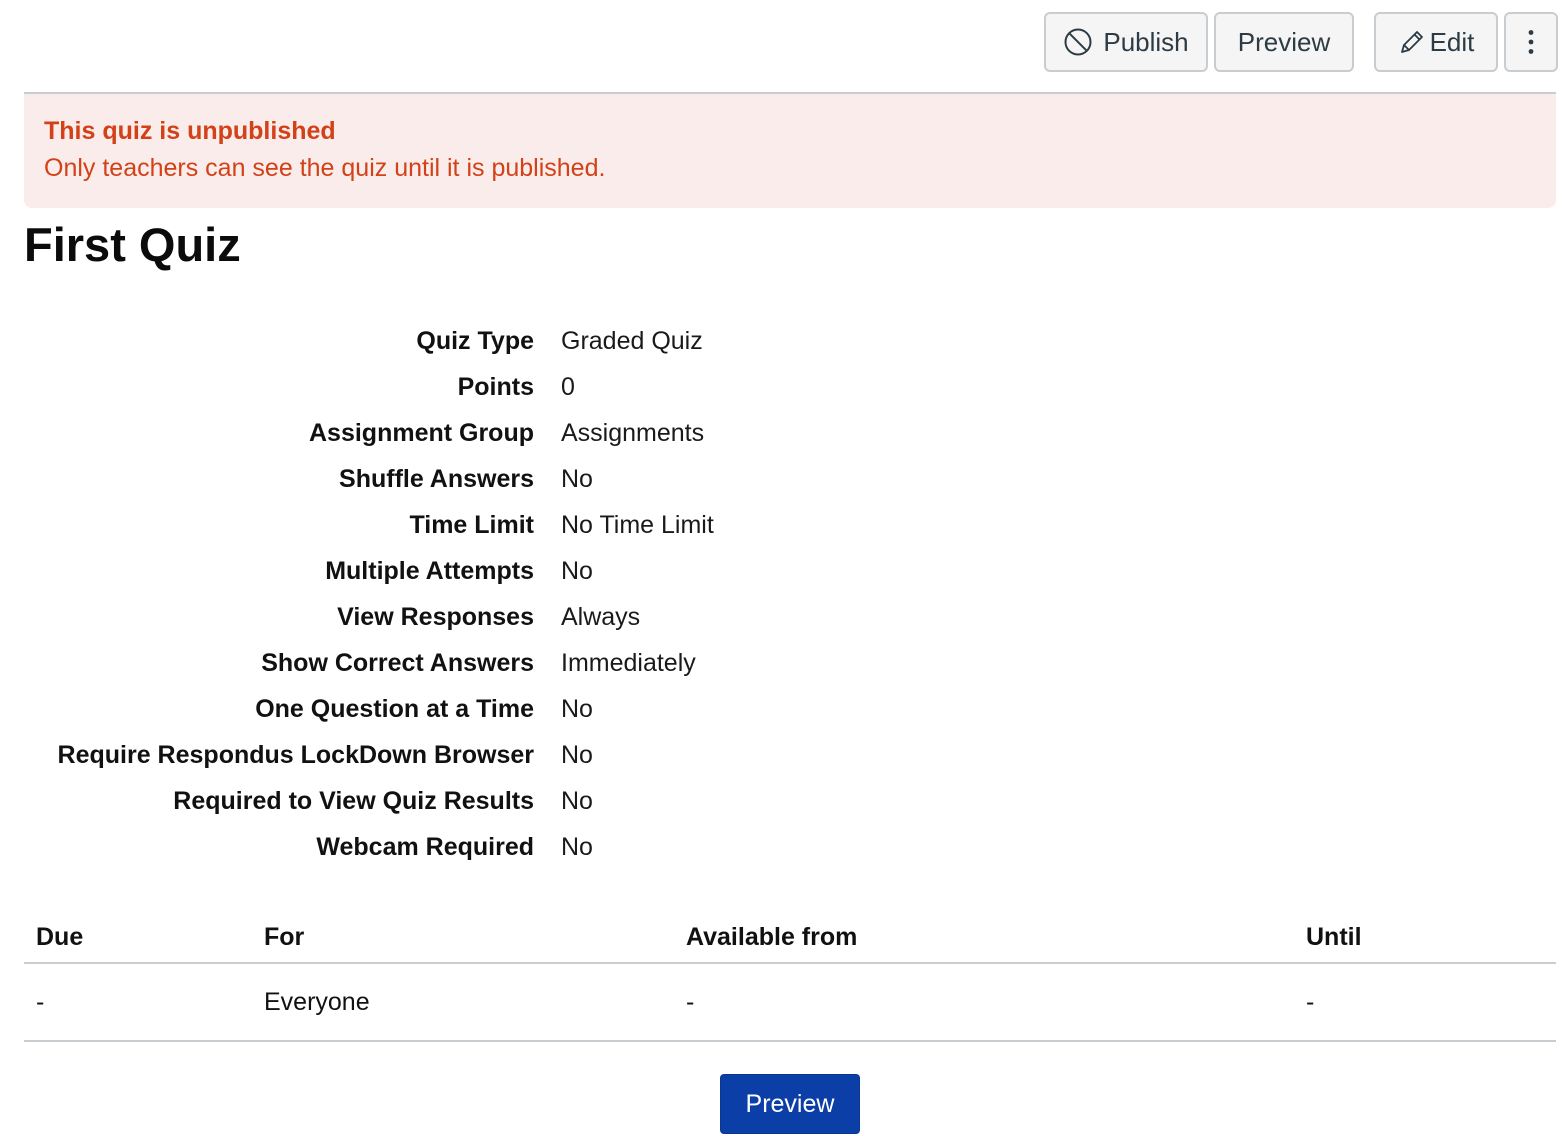 The image size is (1566, 1136). What do you see at coordinates (425, 846) in the screenshot?
I see `detail-label: Webcam Required` at bounding box center [425, 846].